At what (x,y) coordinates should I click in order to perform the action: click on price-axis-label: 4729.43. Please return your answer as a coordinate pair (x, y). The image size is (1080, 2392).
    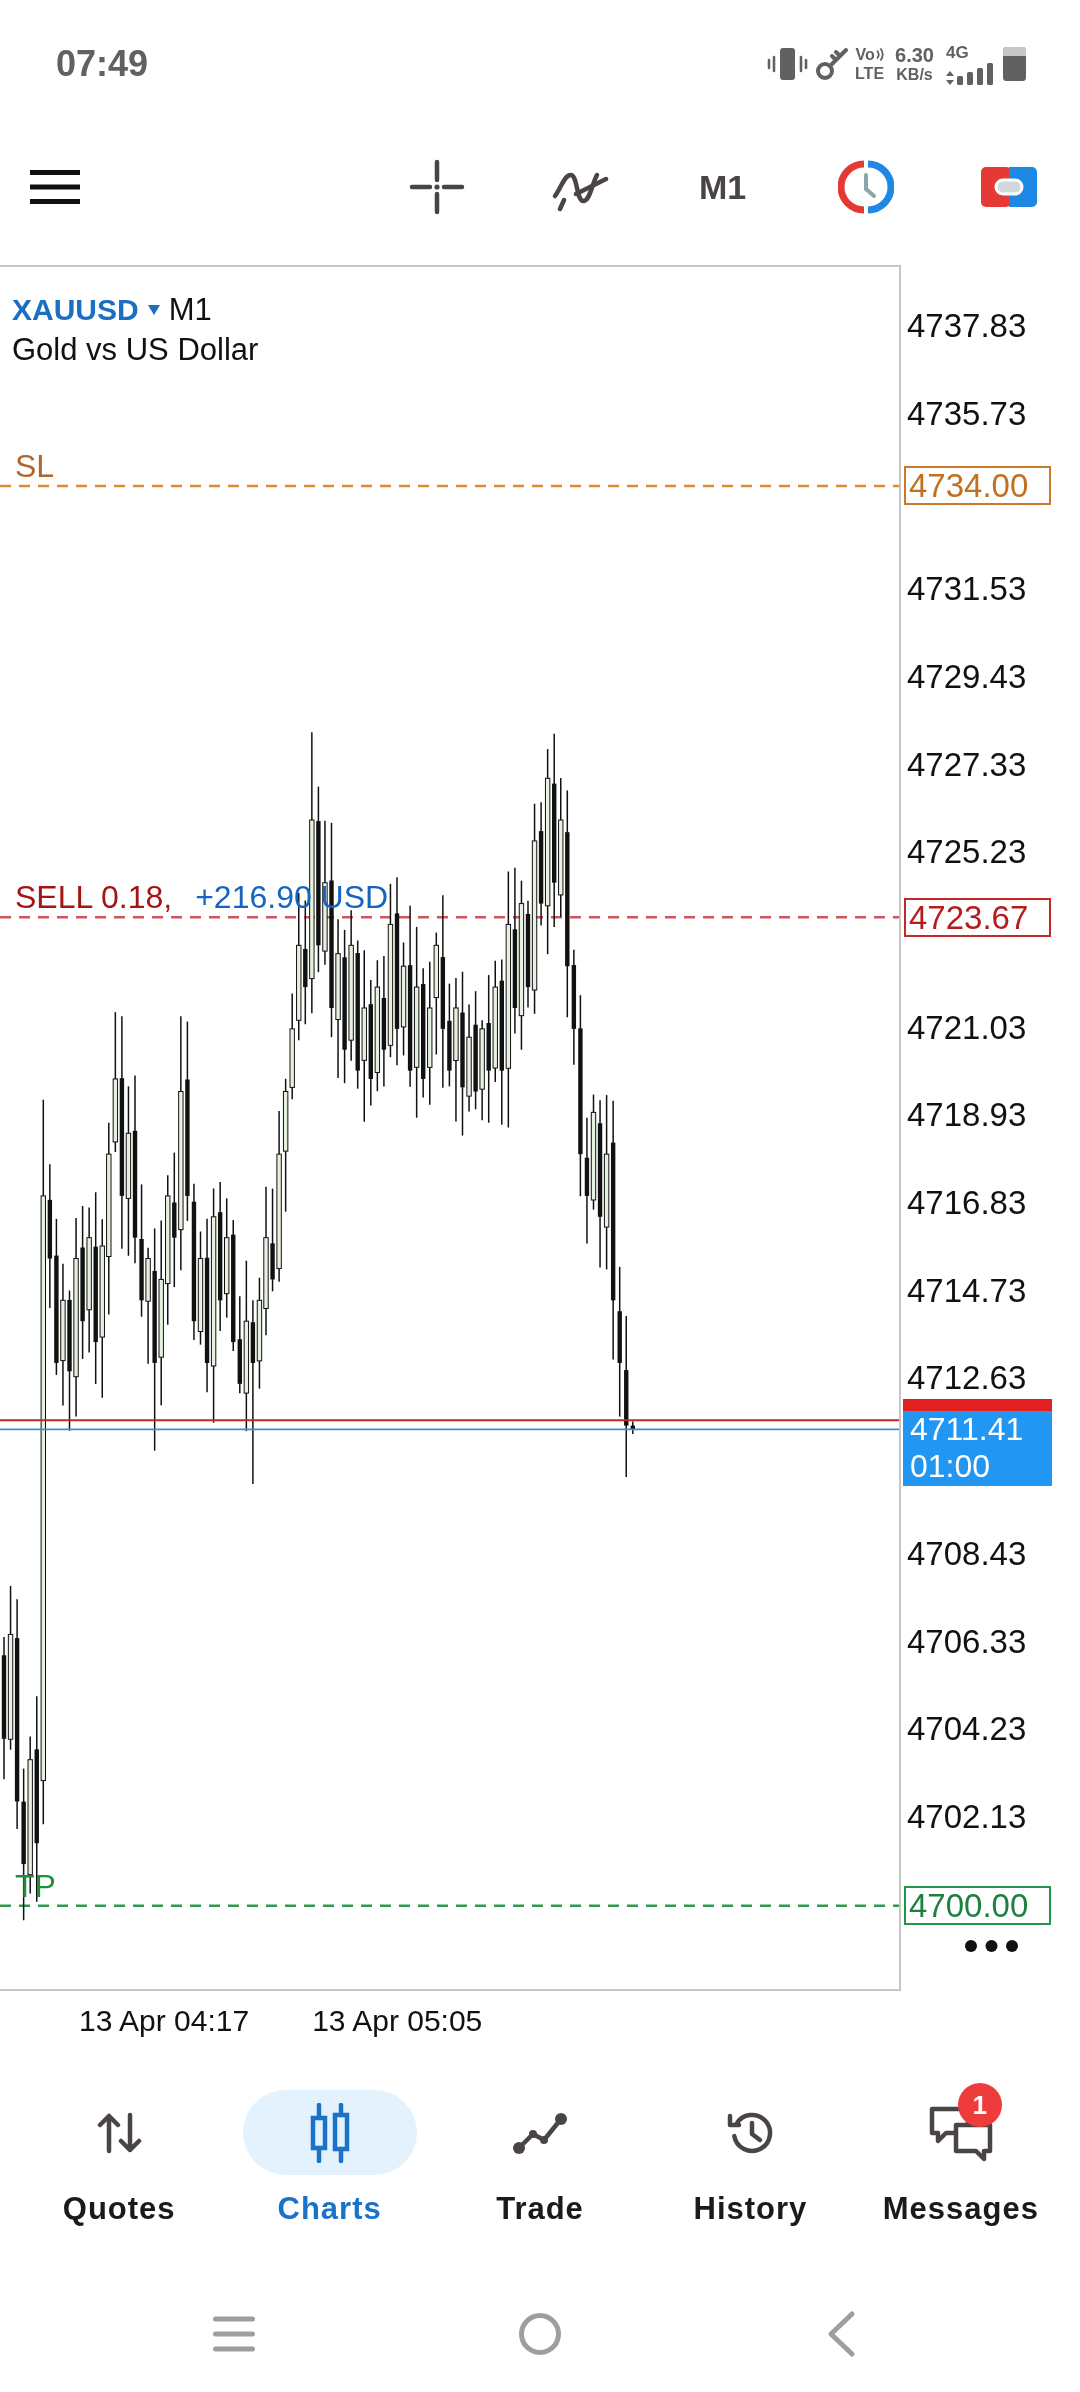
    Looking at the image, I should click on (967, 676).